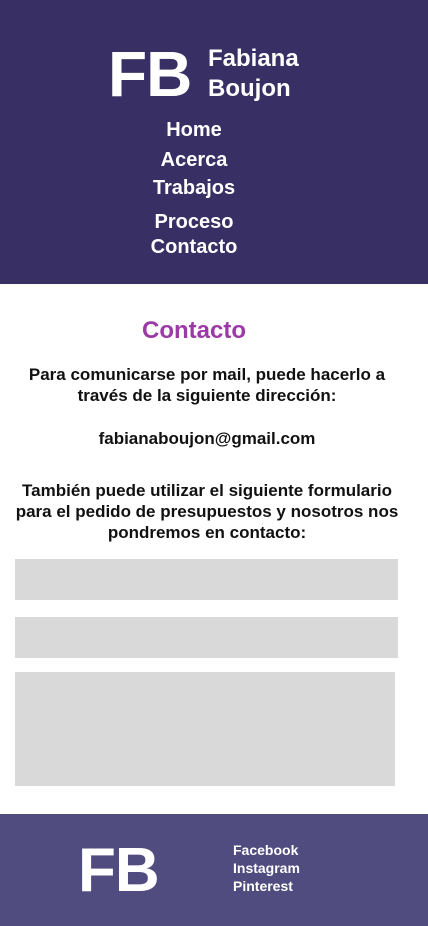  I want to click on instagram-link: Instagram, so click(266, 868).